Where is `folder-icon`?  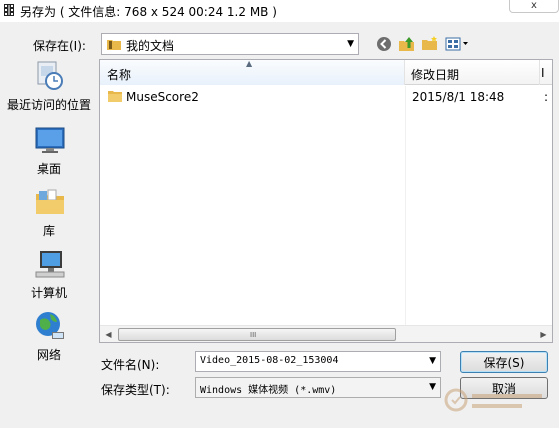
folder-icon is located at coordinates (115, 96).